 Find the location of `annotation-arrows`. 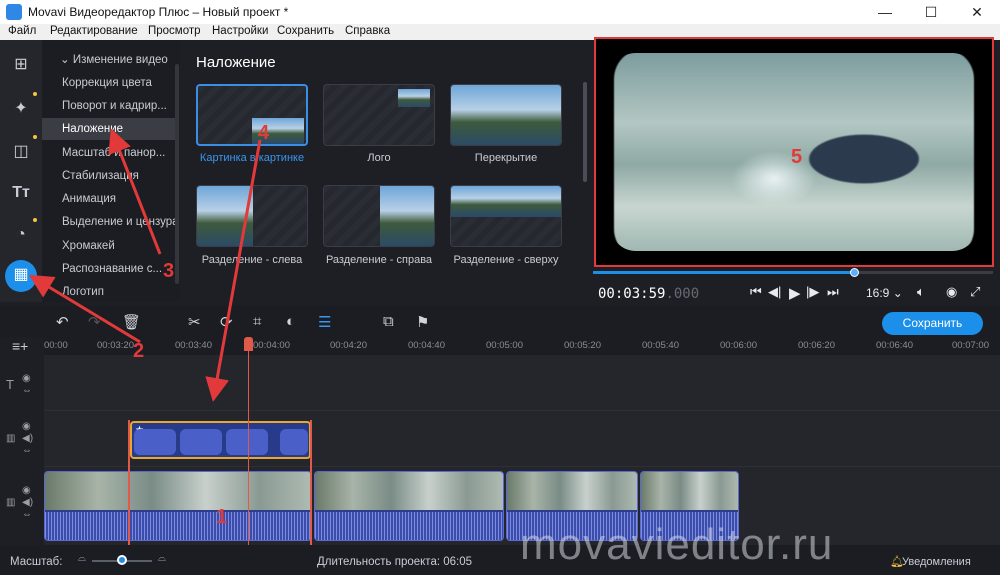

annotation-arrows is located at coordinates (145, 265).